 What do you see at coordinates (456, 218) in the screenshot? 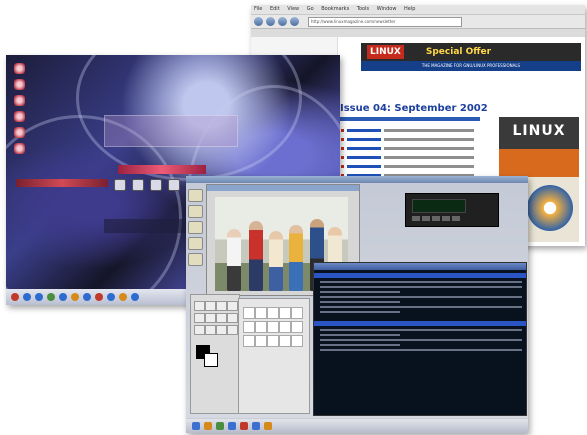
I see `next-icon` at bounding box center [456, 218].